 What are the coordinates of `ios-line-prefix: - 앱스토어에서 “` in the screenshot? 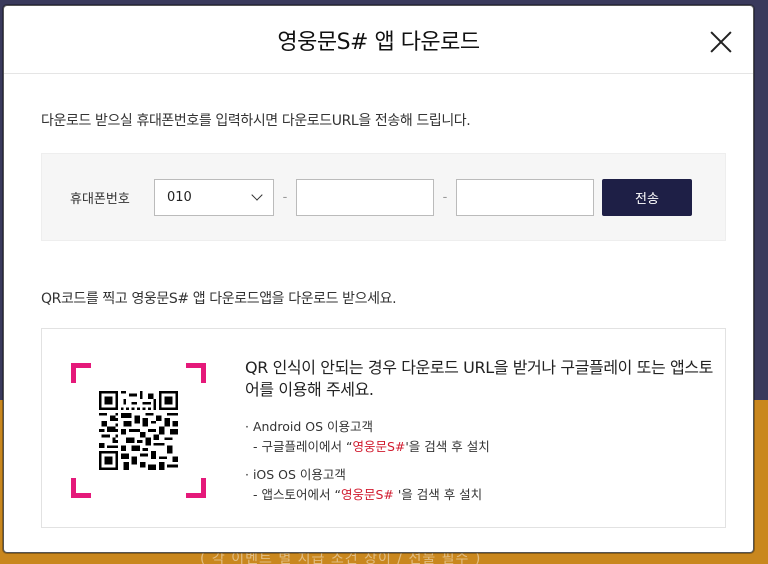 It's located at (297, 494).